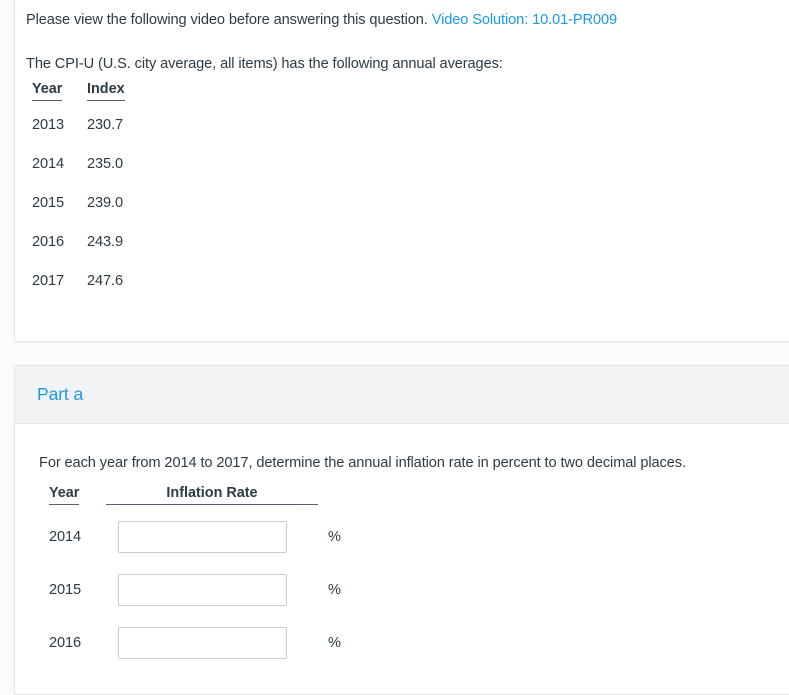  I want to click on answer-cell-input-2016, so click(212, 642).